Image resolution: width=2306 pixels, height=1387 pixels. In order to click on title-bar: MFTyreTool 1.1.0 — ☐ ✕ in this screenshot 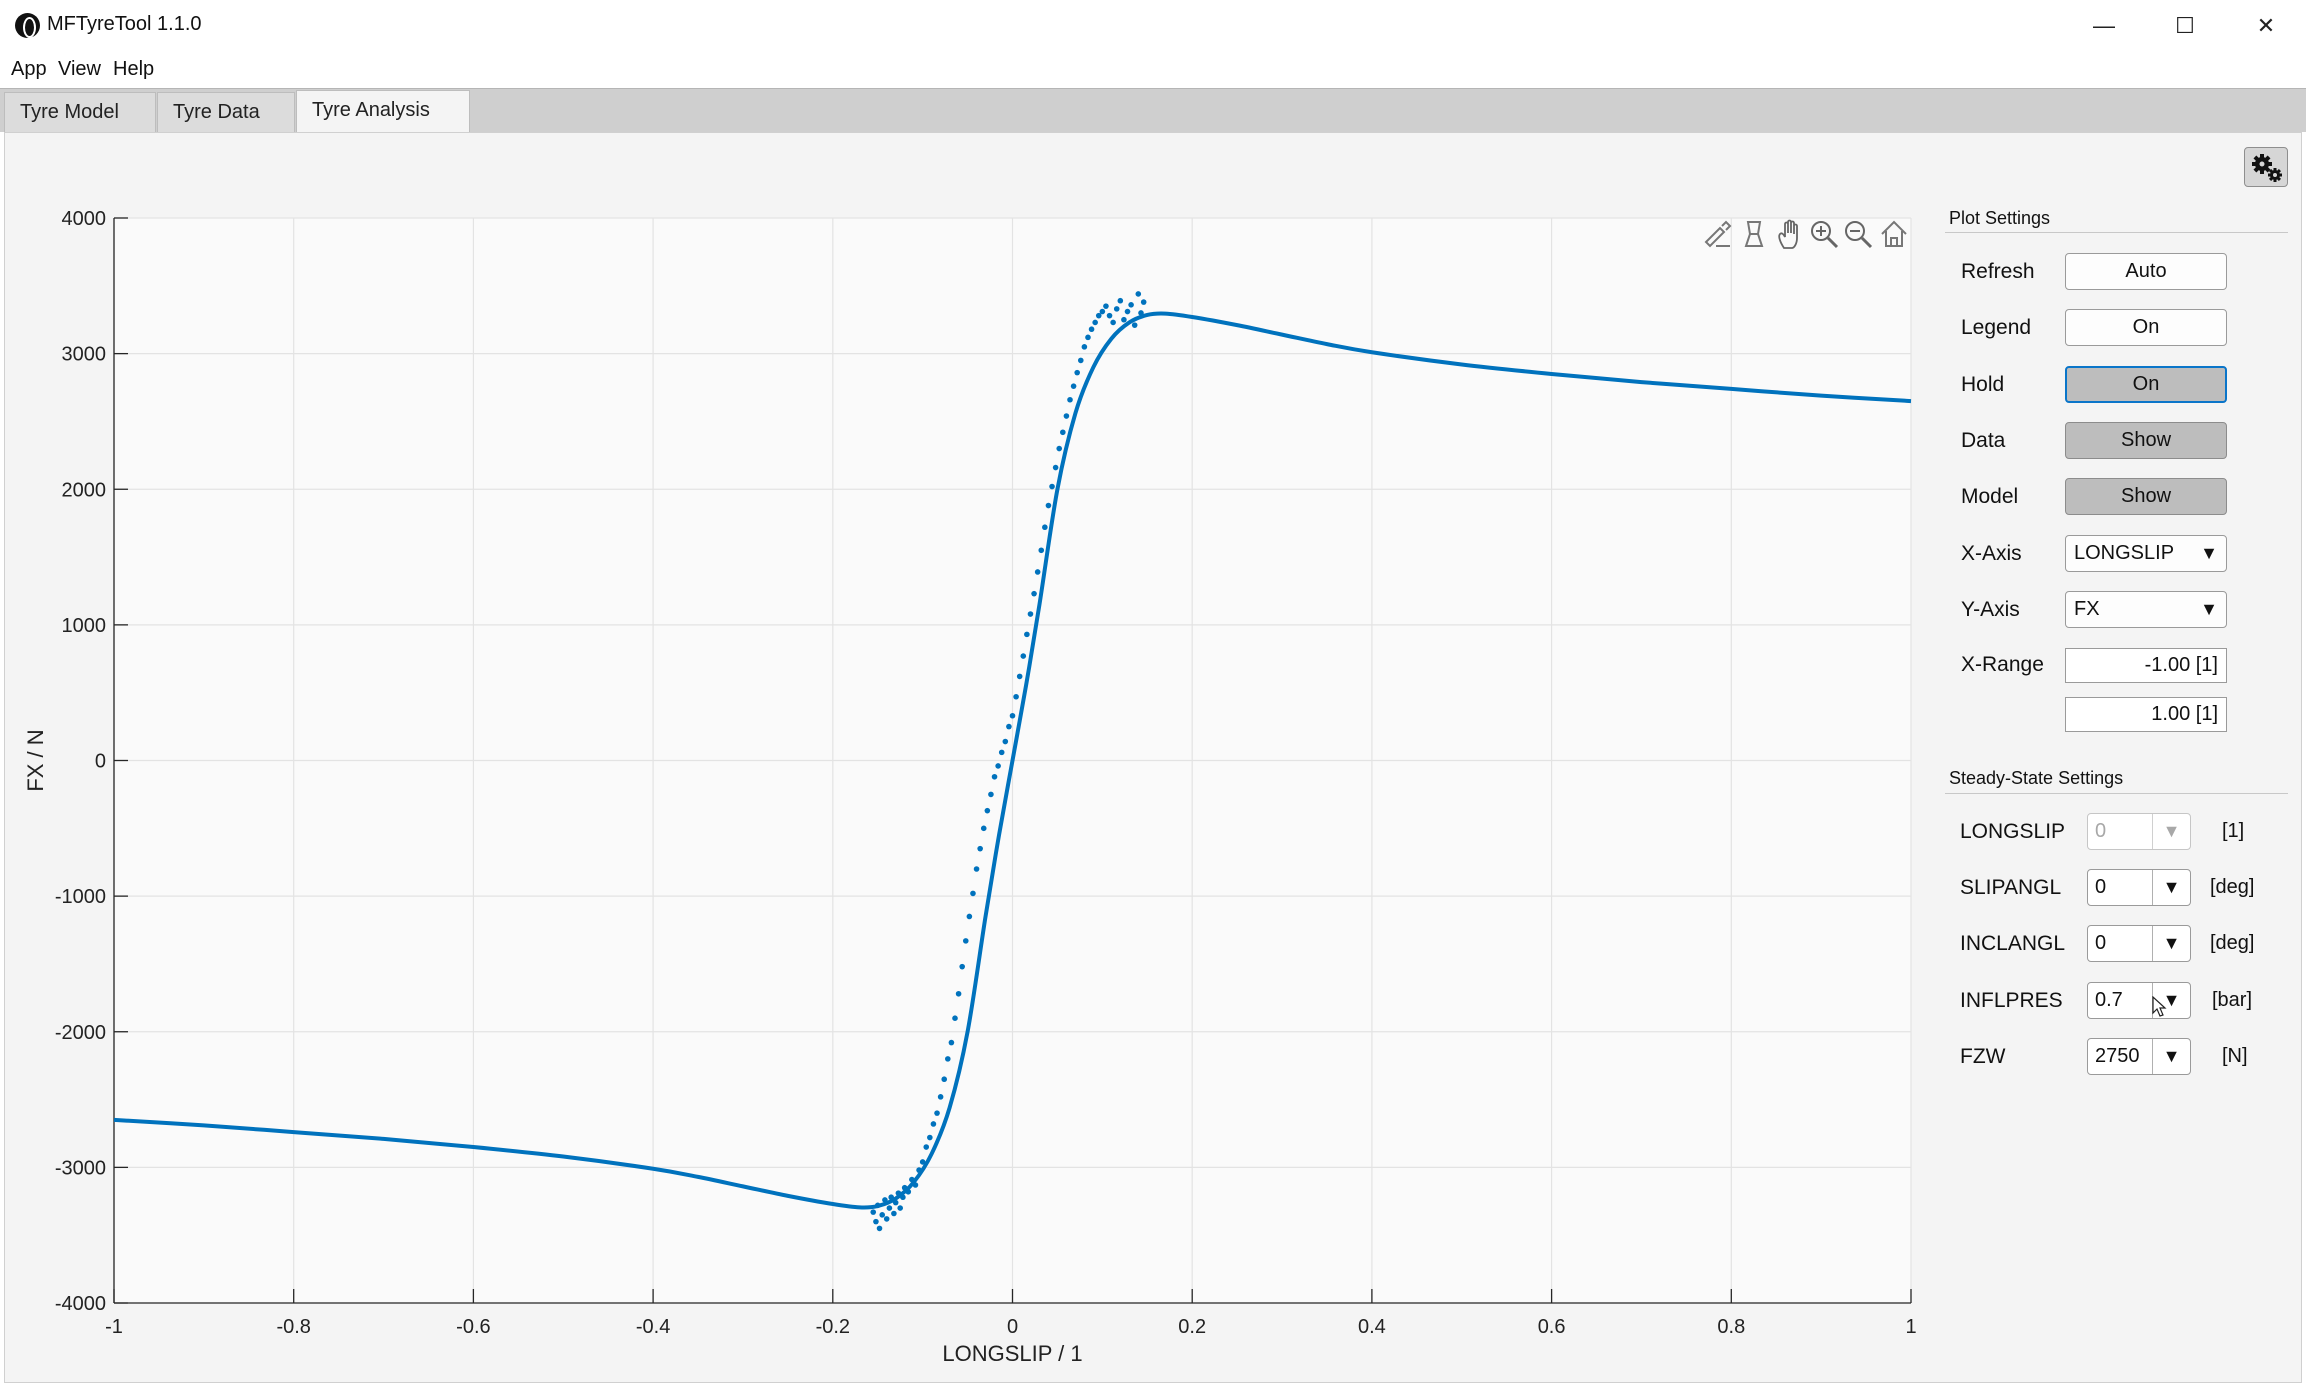, I will do `click(1153, 26)`.